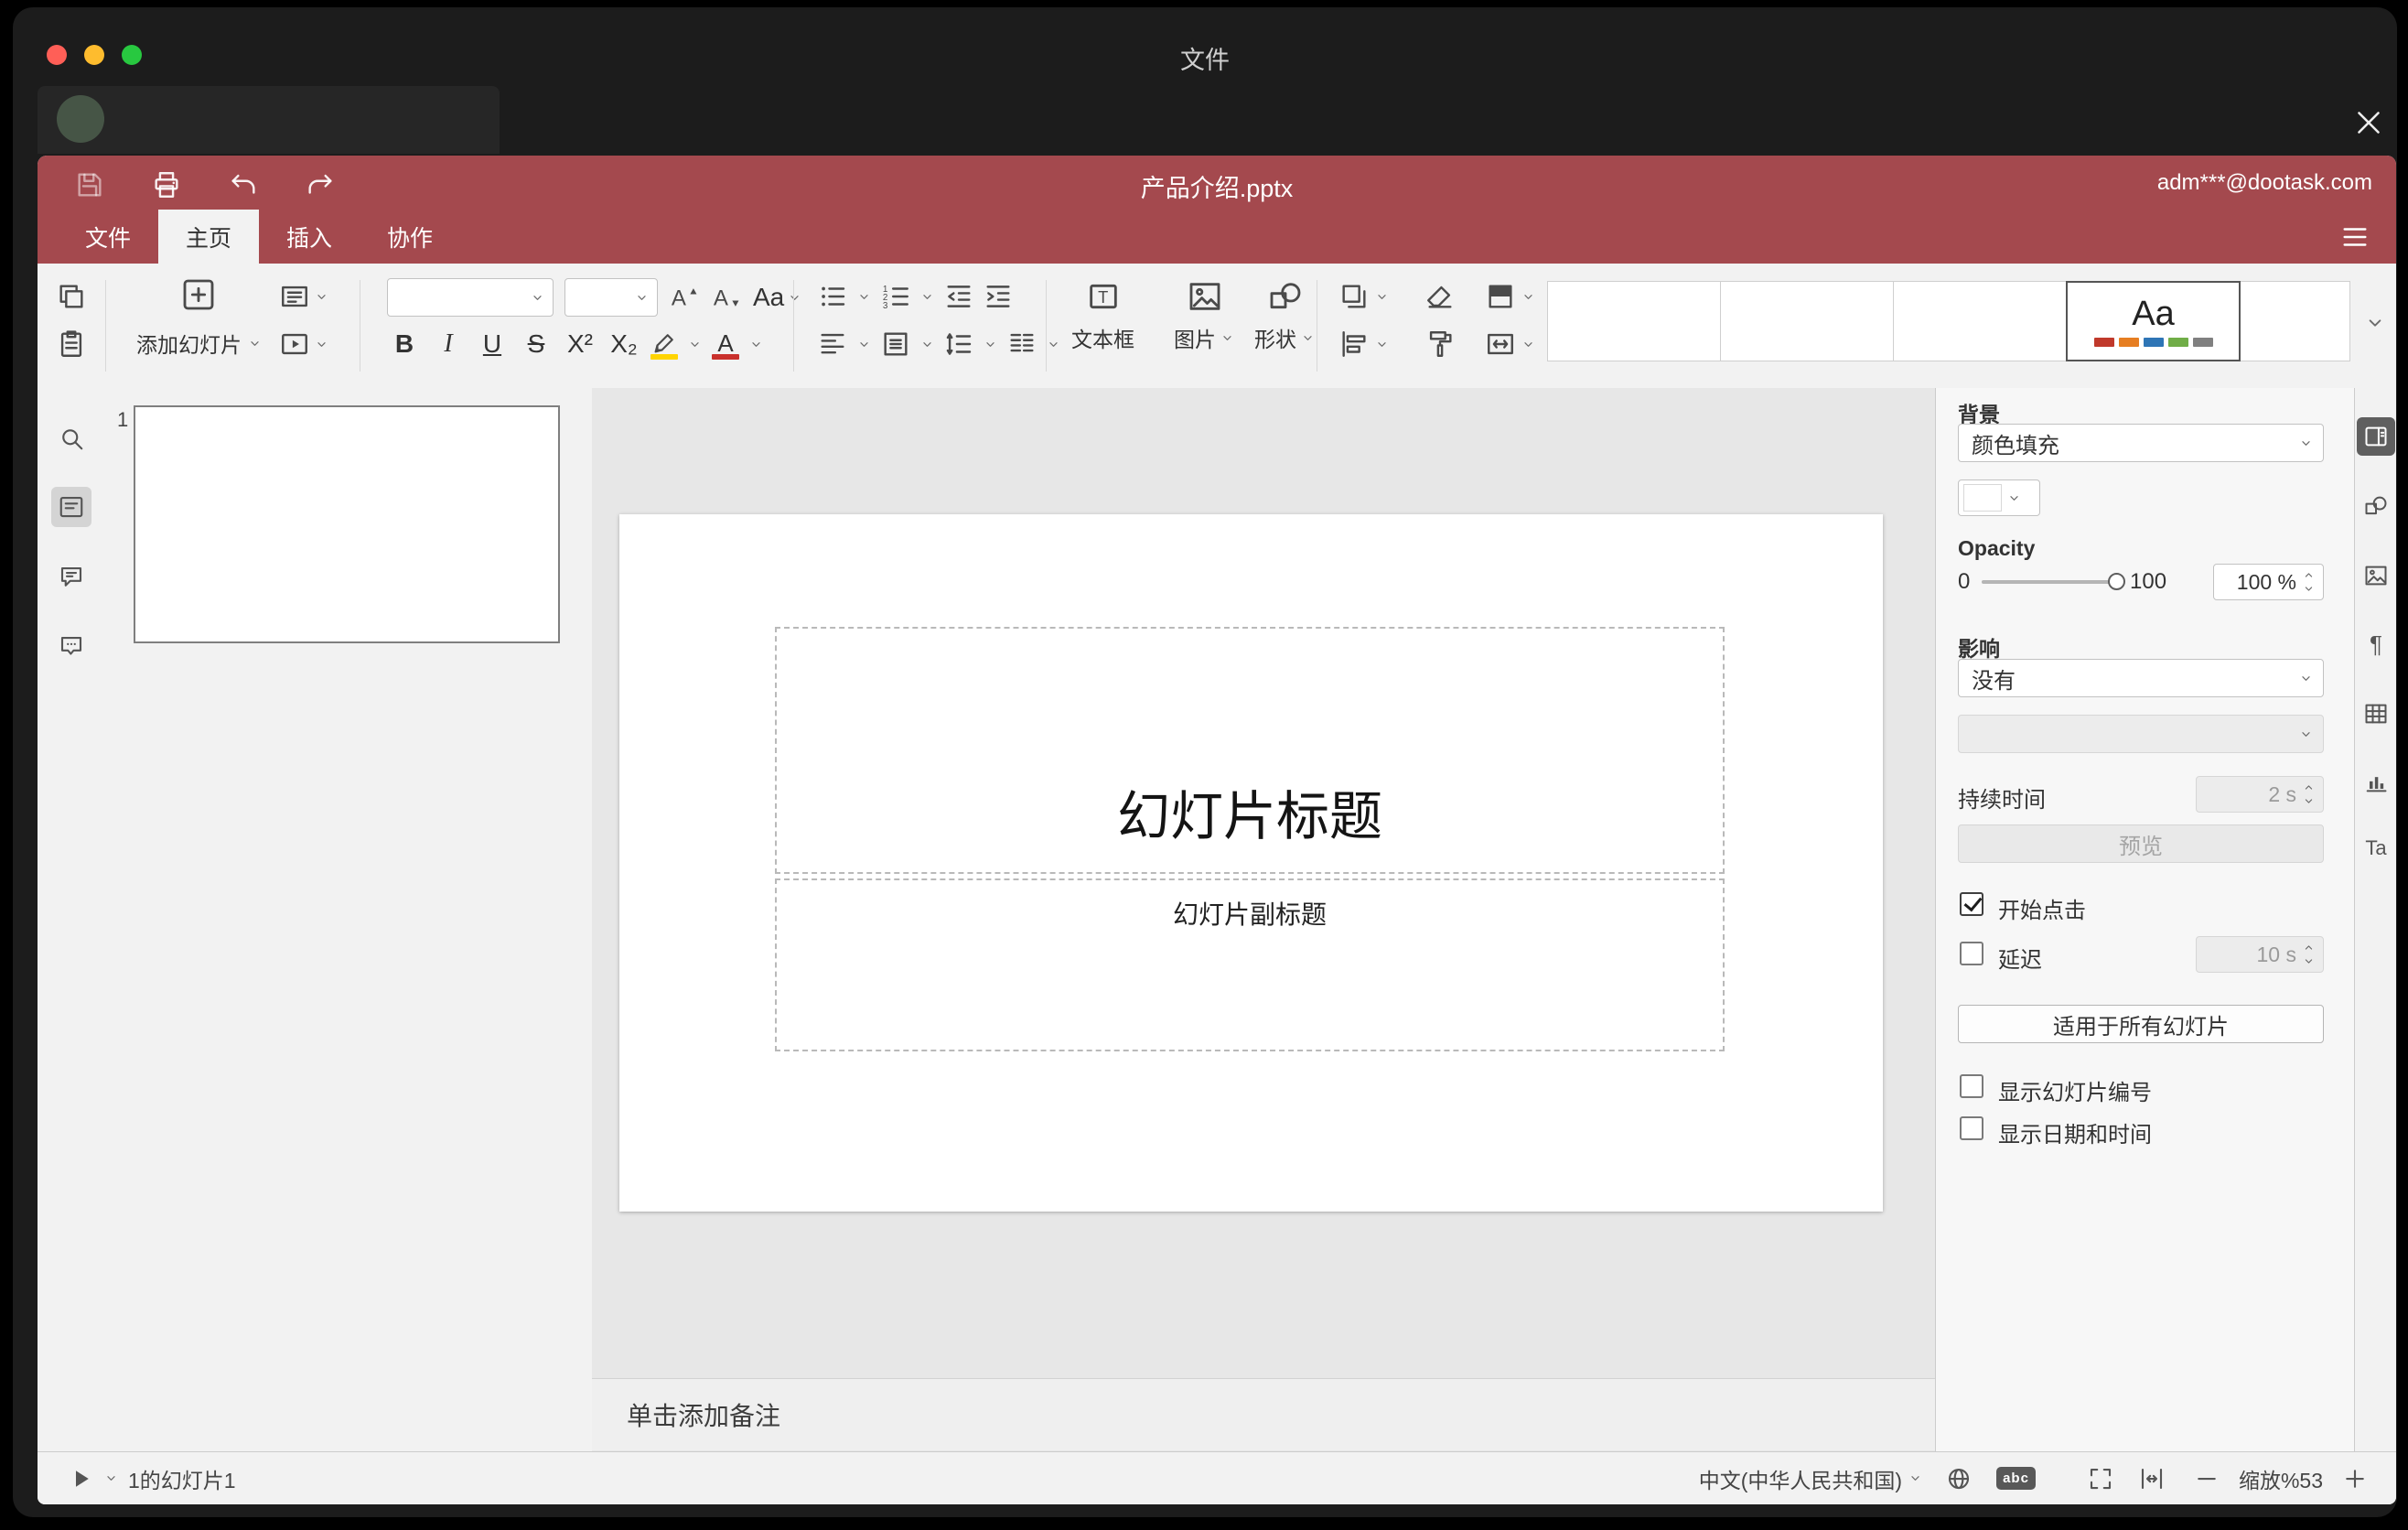  What do you see at coordinates (624, 344) in the screenshot?
I see `subscript-button: X₂` at bounding box center [624, 344].